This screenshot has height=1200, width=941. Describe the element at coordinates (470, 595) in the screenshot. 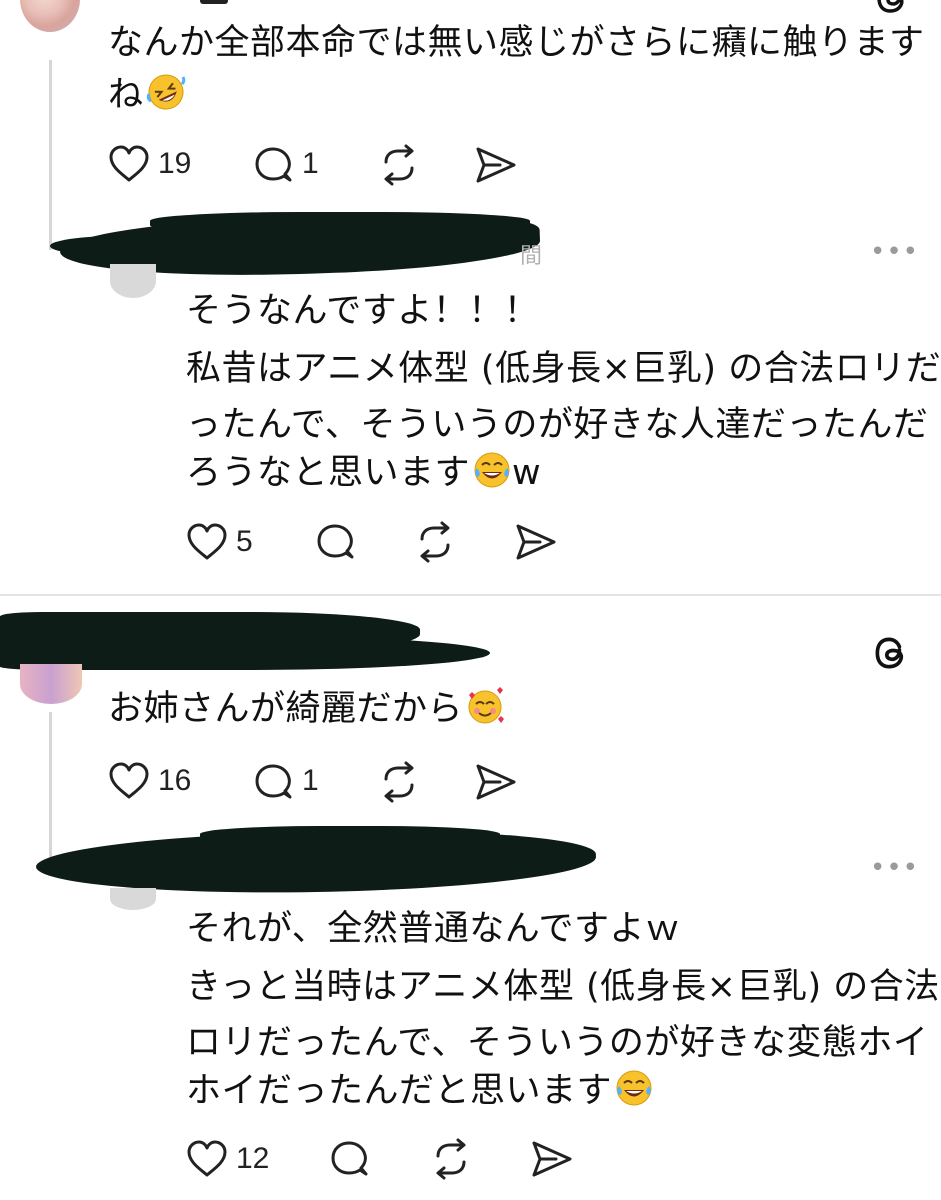

I see `divider` at that location.